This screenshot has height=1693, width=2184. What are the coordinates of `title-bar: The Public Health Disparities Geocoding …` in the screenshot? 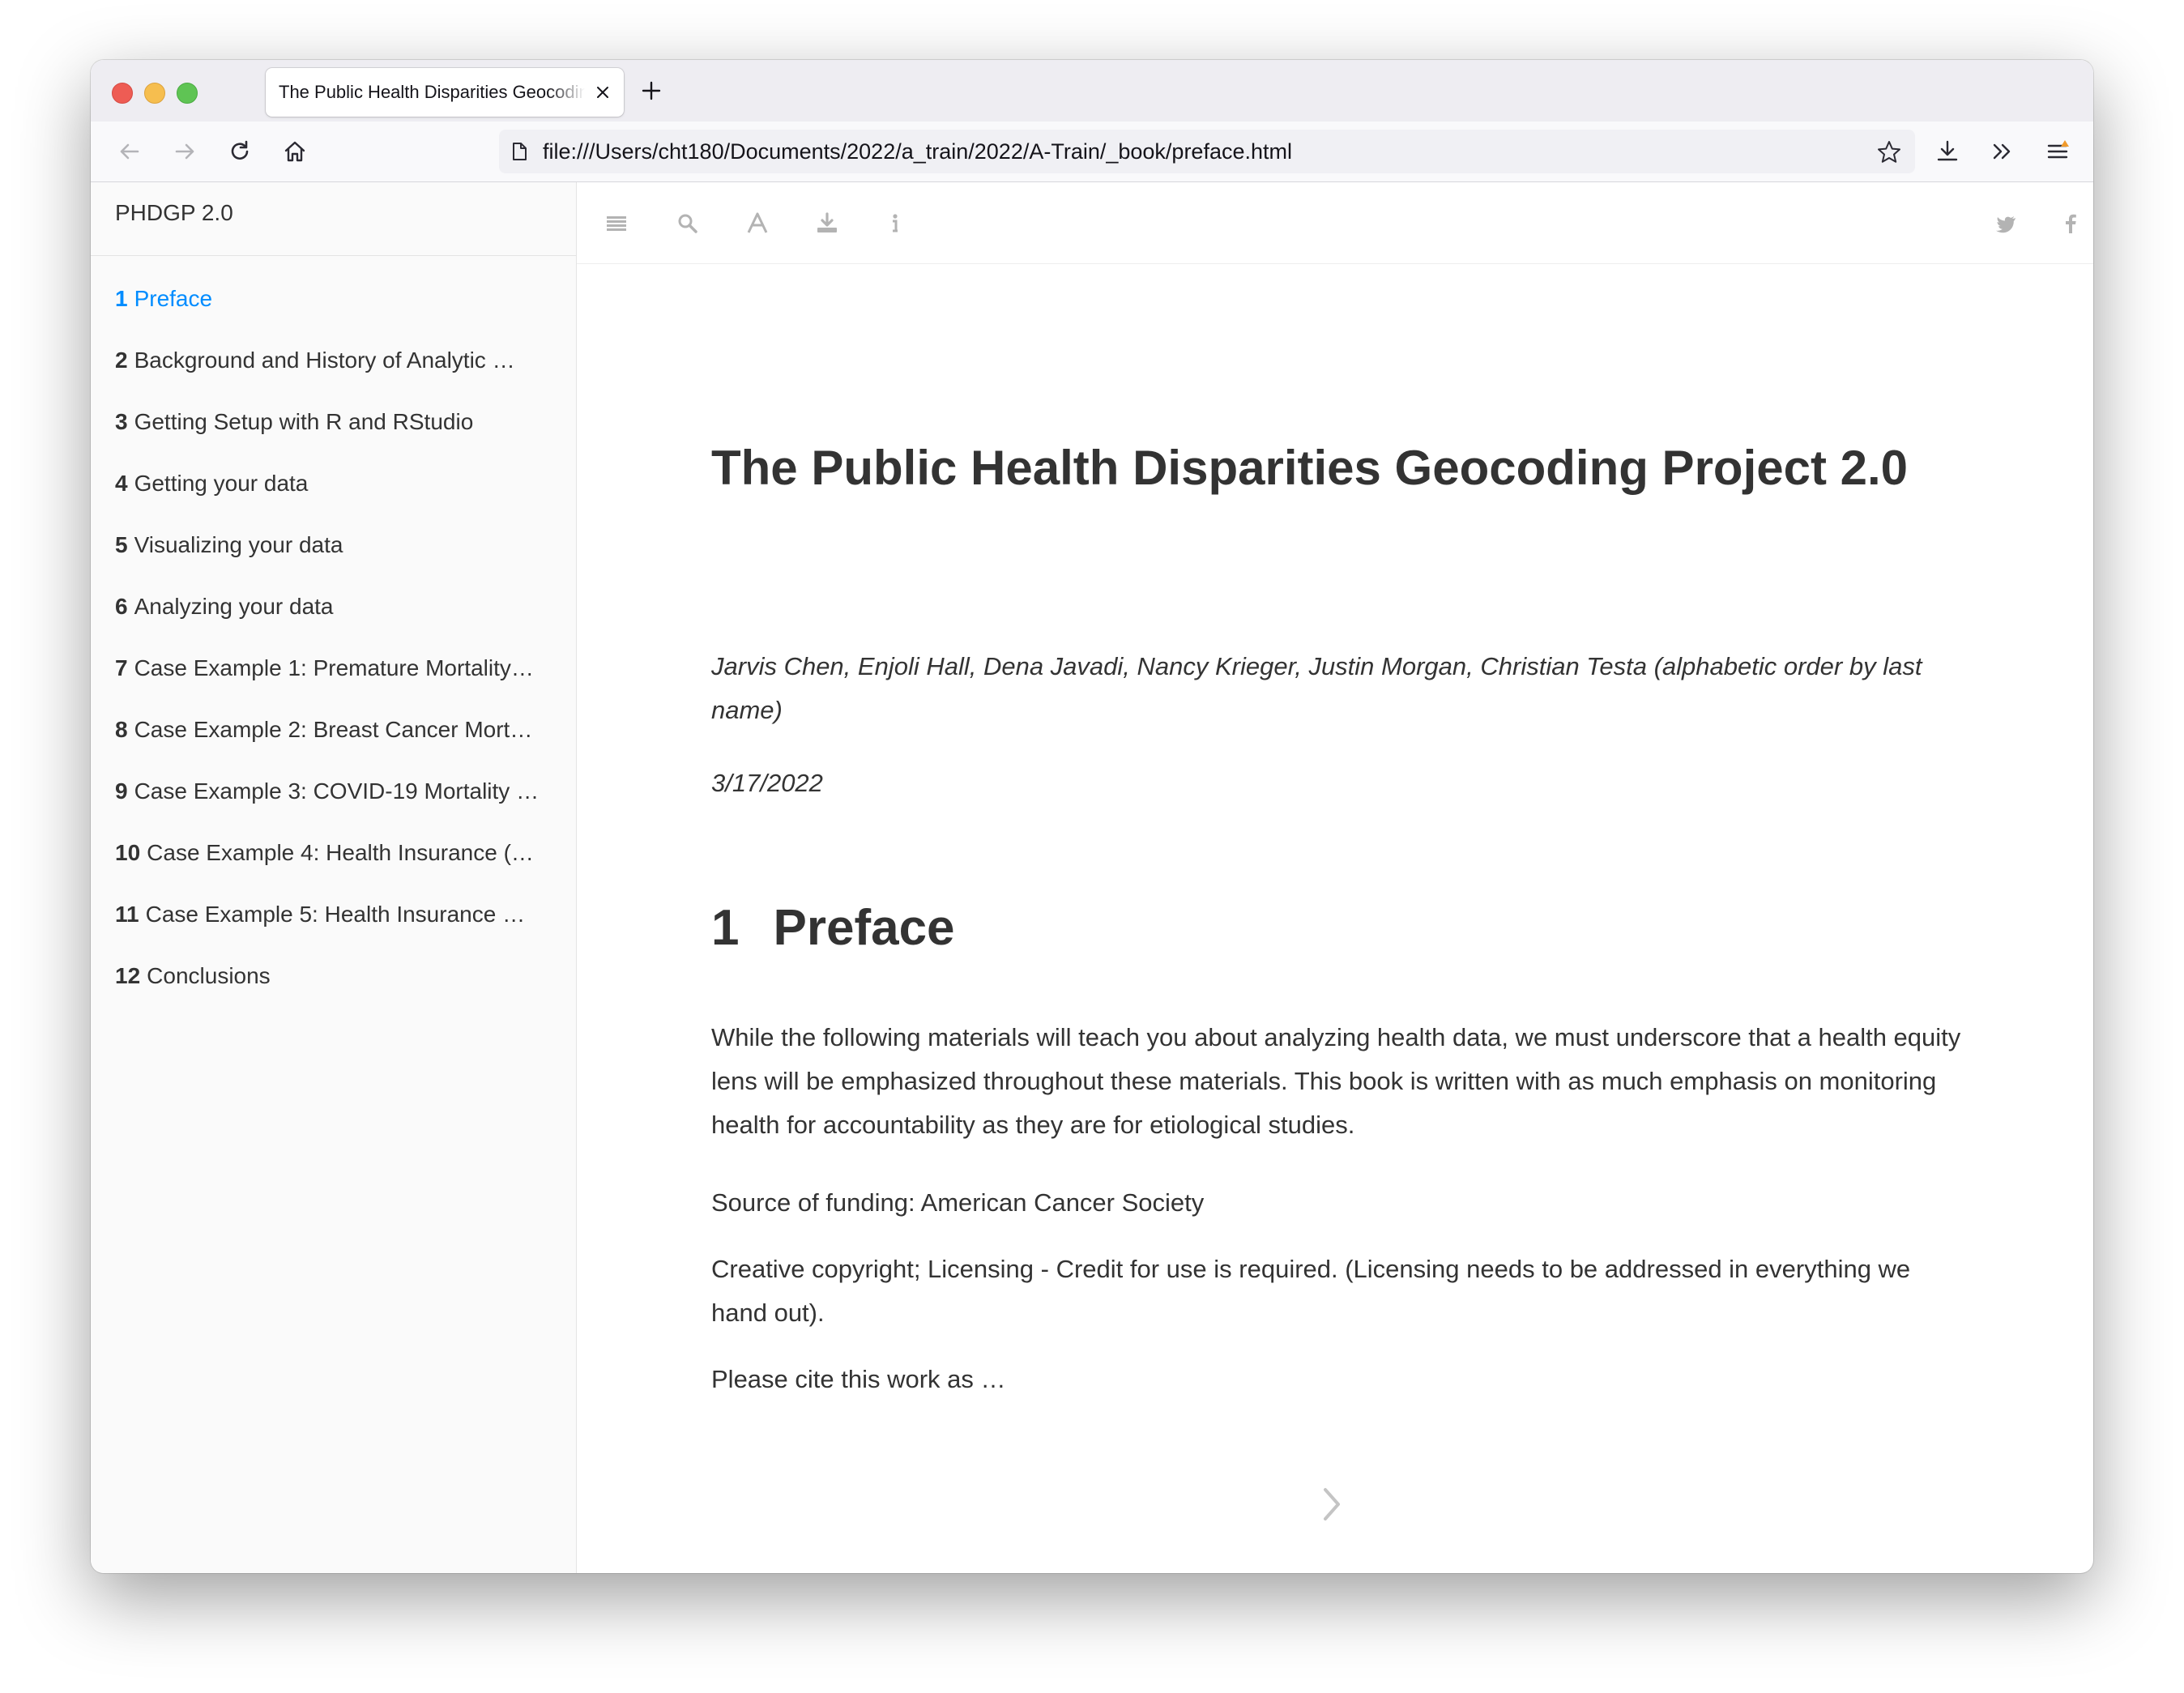 It's located at (1092, 91).